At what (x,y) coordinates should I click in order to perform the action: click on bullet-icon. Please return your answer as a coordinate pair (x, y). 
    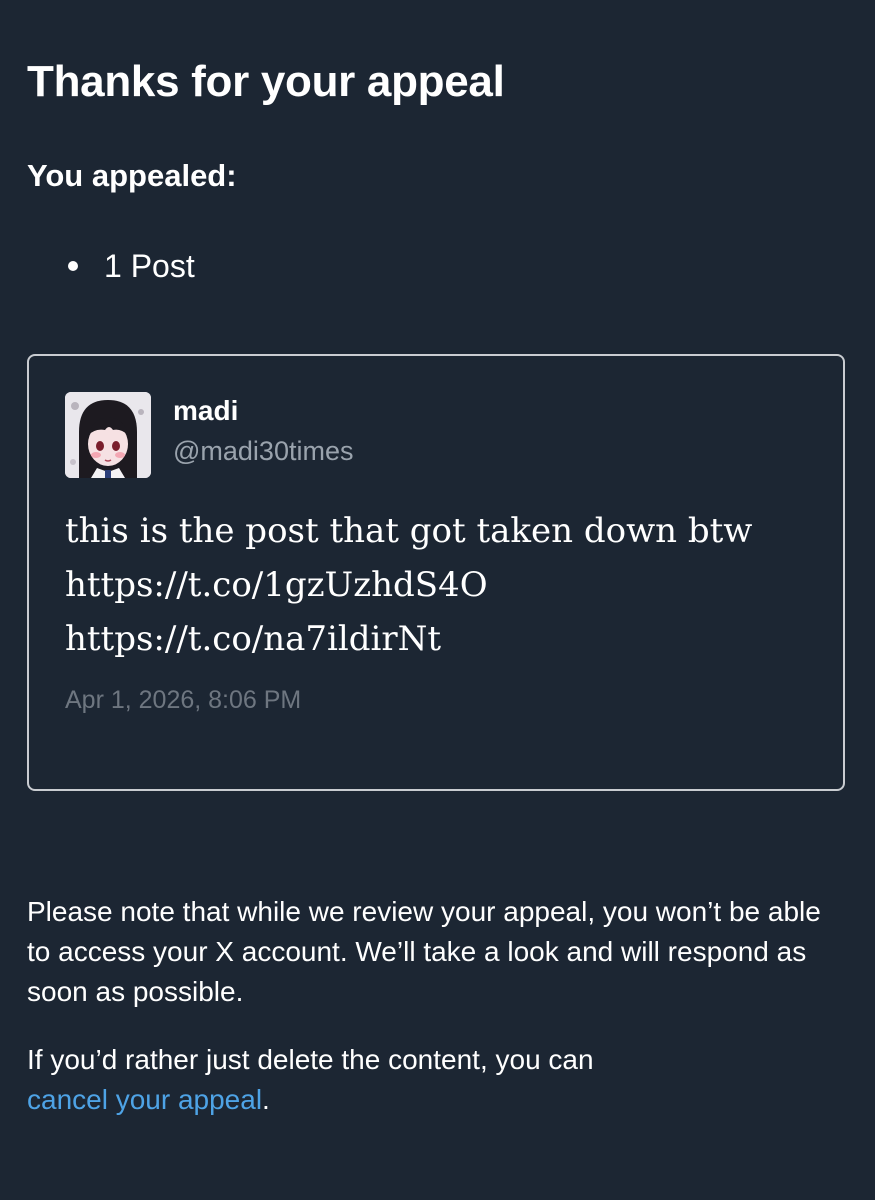
    Looking at the image, I should click on (73, 266).